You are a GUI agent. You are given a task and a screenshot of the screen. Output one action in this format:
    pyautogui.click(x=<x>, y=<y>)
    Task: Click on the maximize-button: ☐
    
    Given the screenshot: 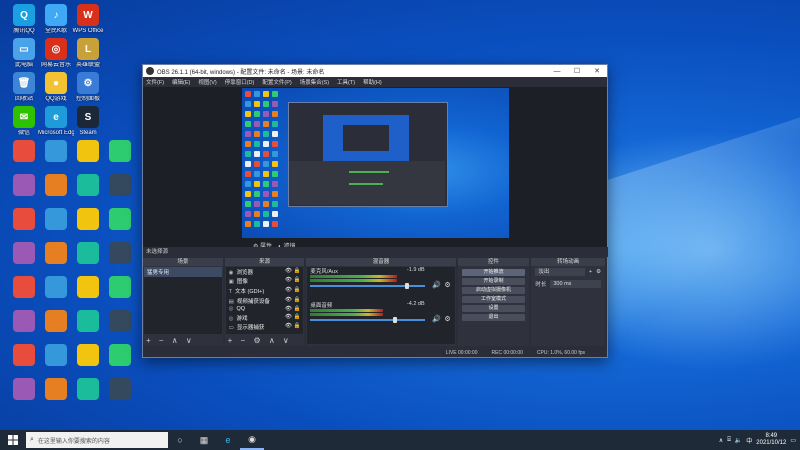 What is the action you would take?
    pyautogui.click(x=577, y=71)
    